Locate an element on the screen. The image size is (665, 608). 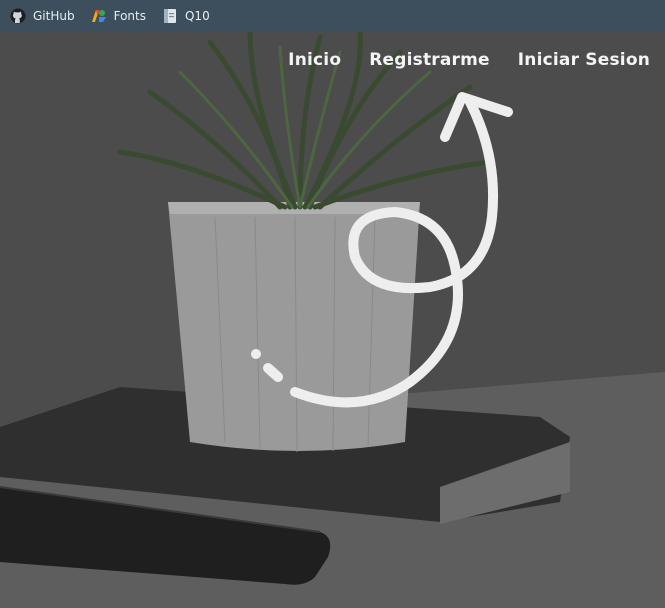
bookmark-github: GitHub is located at coordinates (42, 16).